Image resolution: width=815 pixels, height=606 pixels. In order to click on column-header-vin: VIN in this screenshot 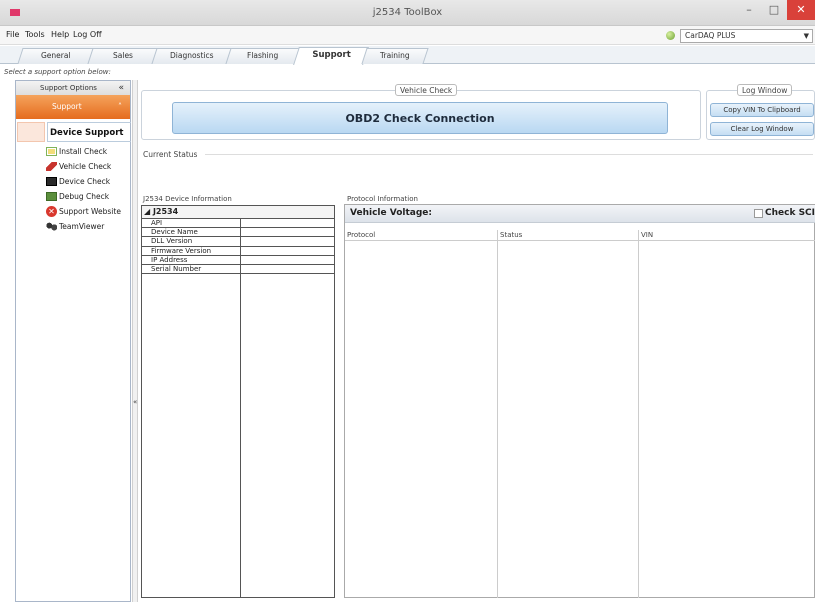, I will do `click(727, 235)`.